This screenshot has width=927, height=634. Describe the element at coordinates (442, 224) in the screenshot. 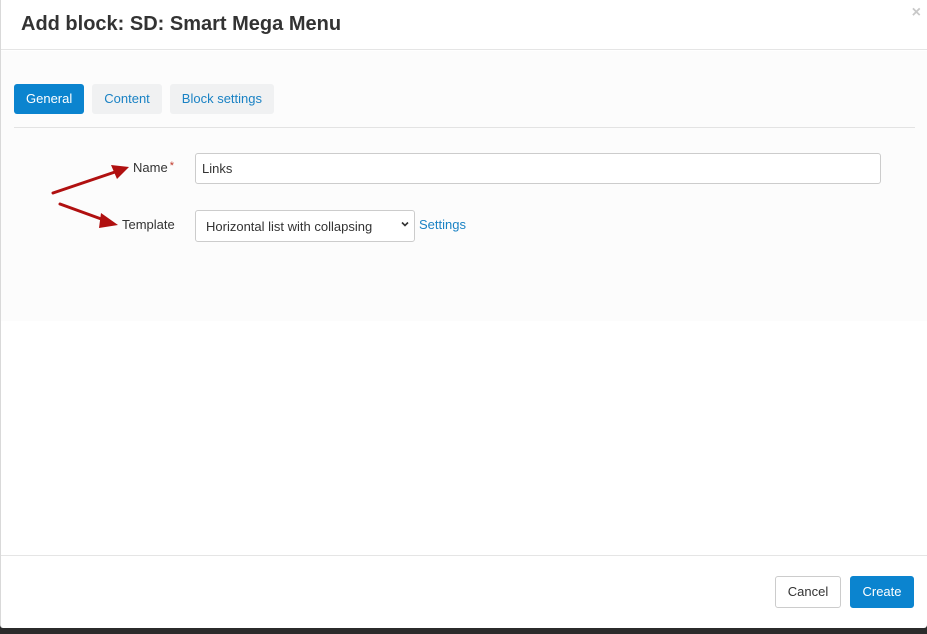

I see `template-settings-link: Settings` at that location.